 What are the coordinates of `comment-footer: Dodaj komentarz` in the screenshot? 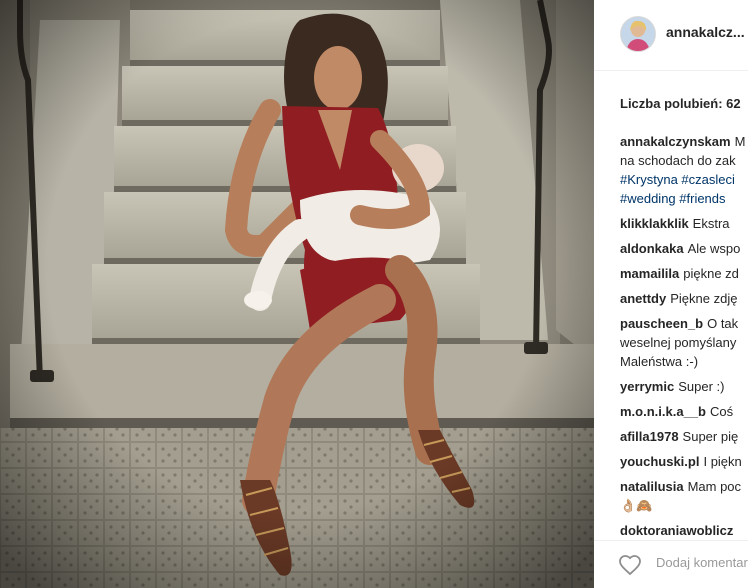 It's located at (671, 564).